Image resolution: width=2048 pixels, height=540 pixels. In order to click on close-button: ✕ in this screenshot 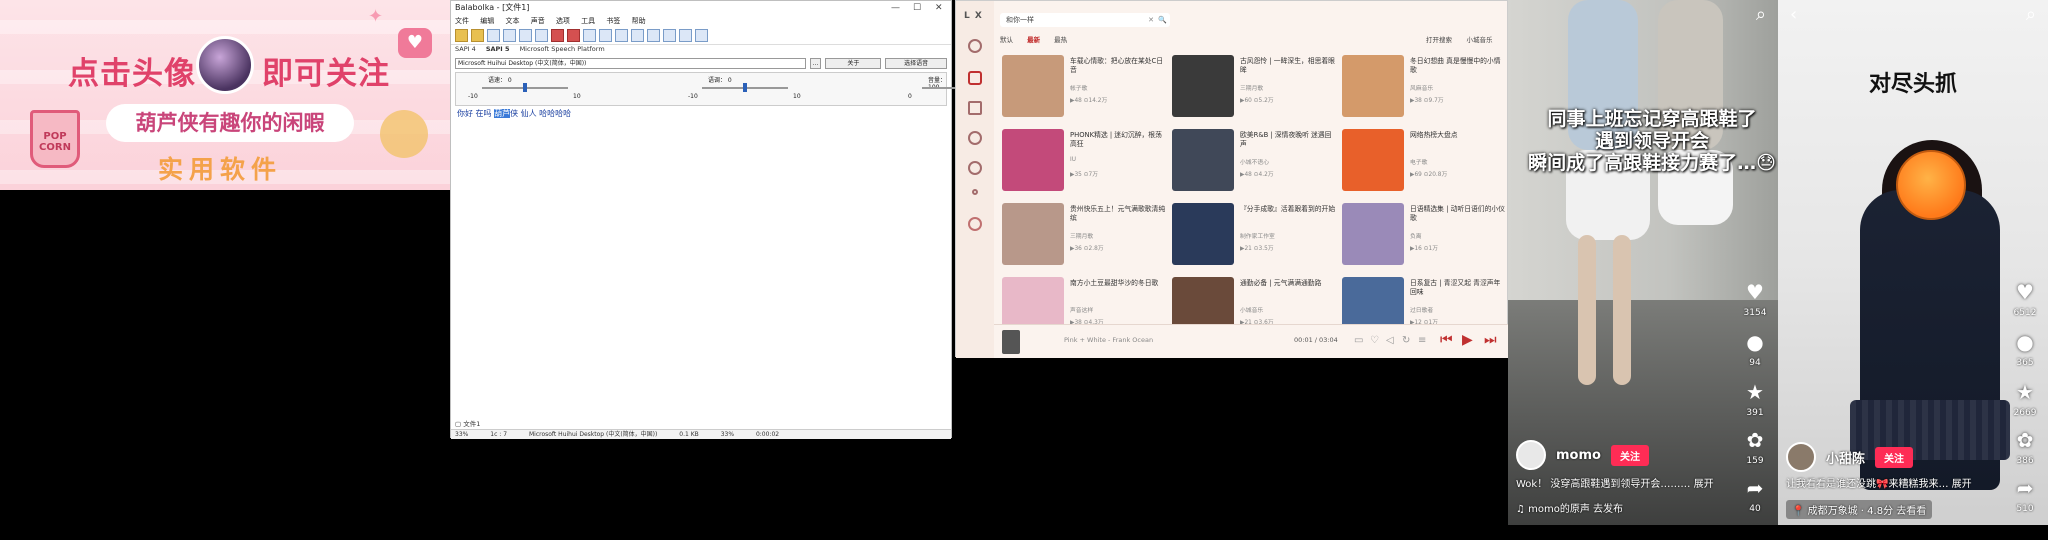, I will do `click(939, 8)`.